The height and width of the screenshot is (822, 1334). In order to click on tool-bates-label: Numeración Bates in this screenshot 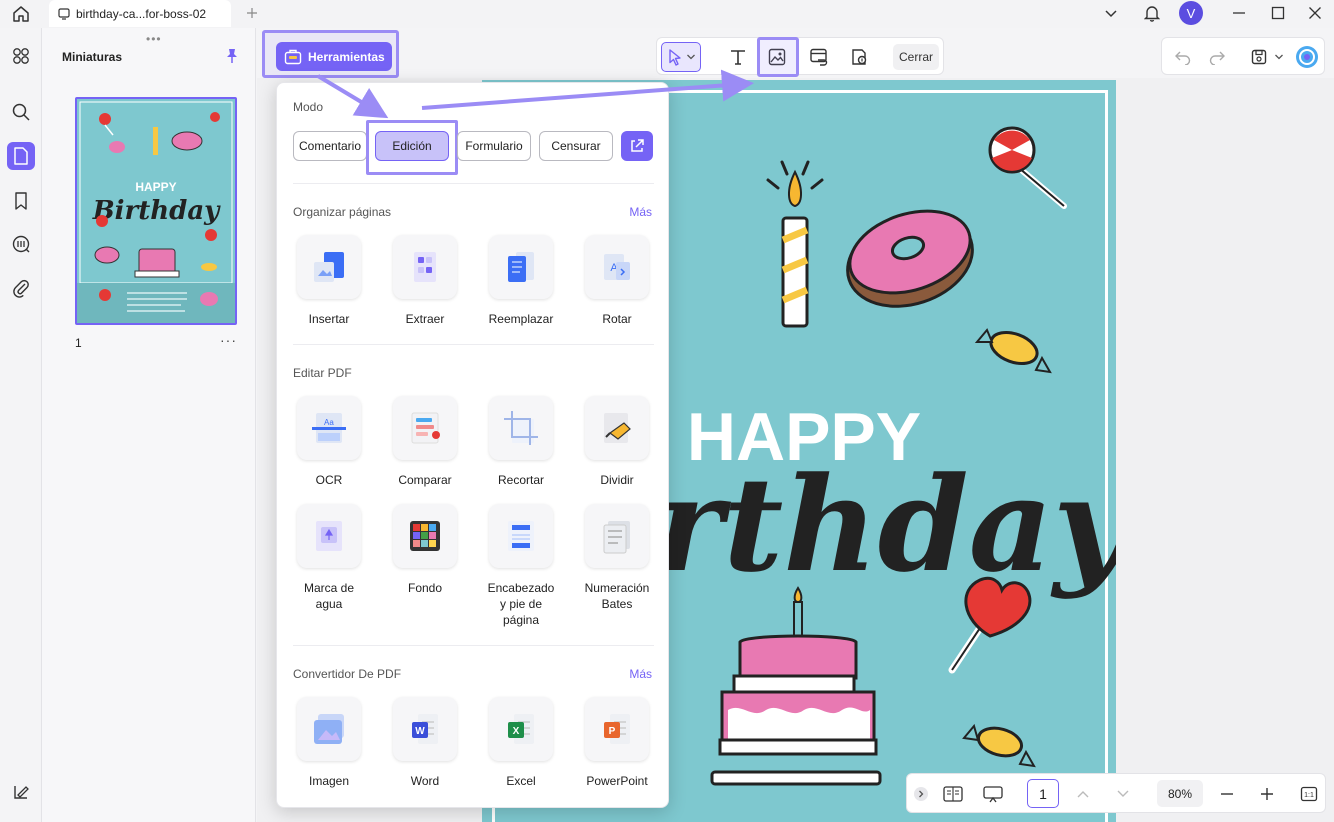, I will do `click(617, 596)`.